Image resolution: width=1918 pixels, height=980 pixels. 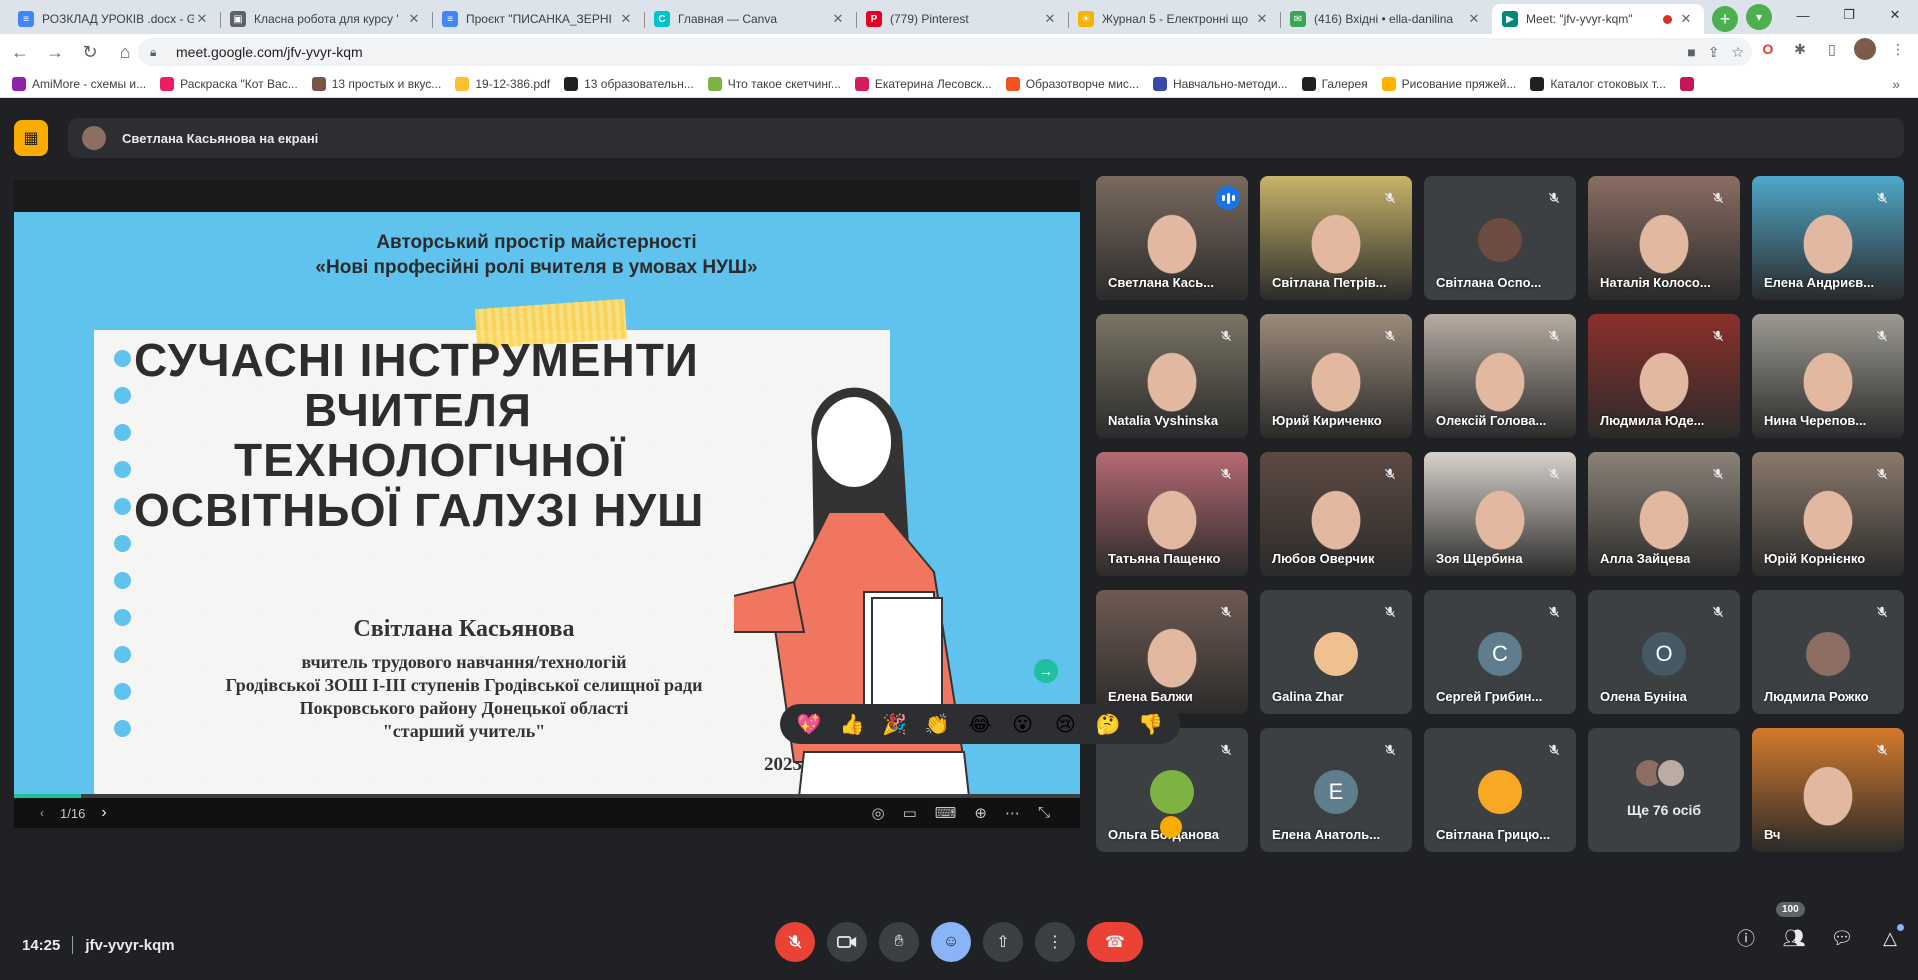 I want to click on stop-presenting-icon: ▦, so click(x=31, y=138).